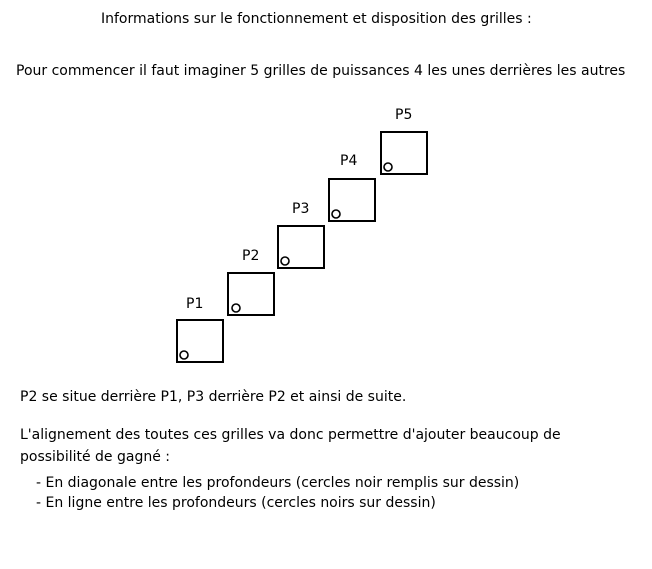 This screenshot has height=569, width=652. What do you see at coordinates (236, 308) in the screenshot?
I see `grid-p2-circle` at bounding box center [236, 308].